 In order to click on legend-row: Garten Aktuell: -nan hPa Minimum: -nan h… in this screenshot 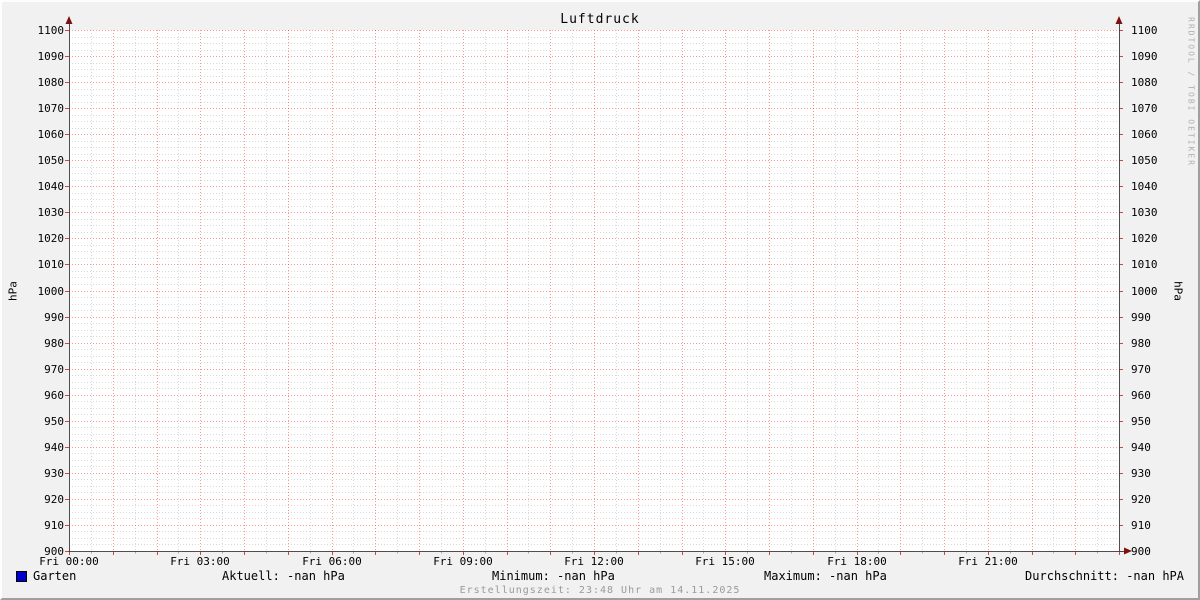, I will do `click(600, 577)`.